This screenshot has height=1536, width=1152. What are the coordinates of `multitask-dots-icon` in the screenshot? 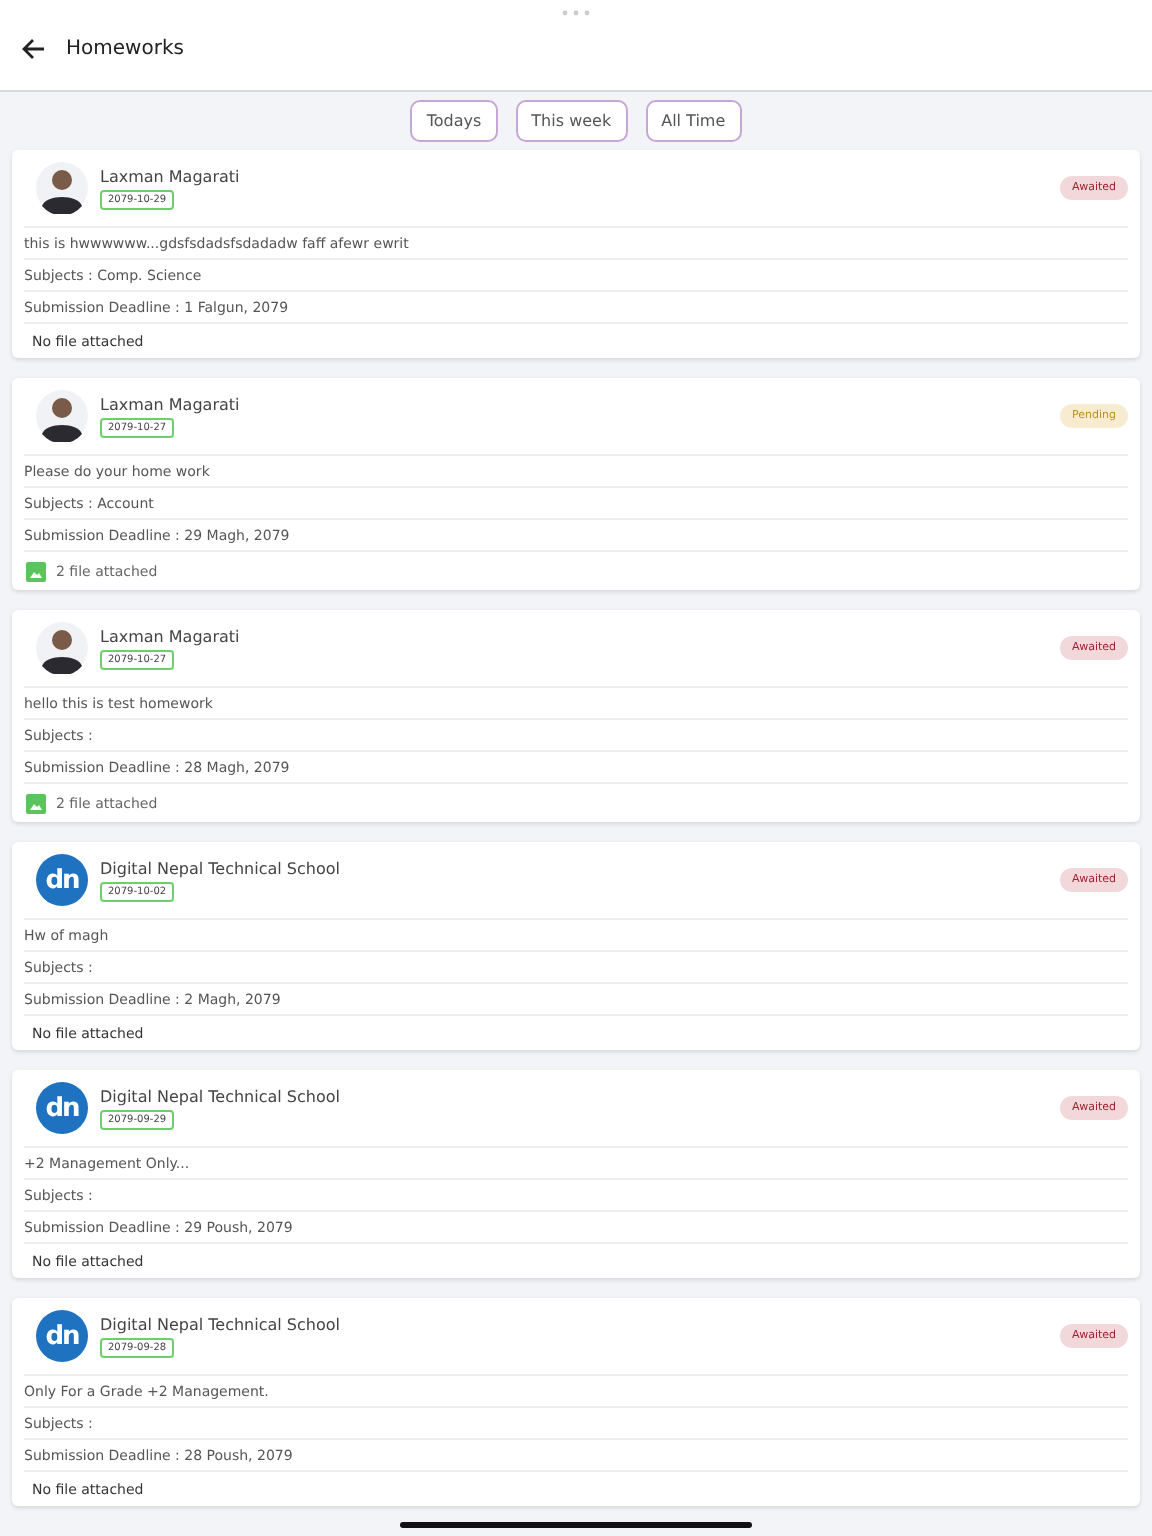 It's located at (576, 13).